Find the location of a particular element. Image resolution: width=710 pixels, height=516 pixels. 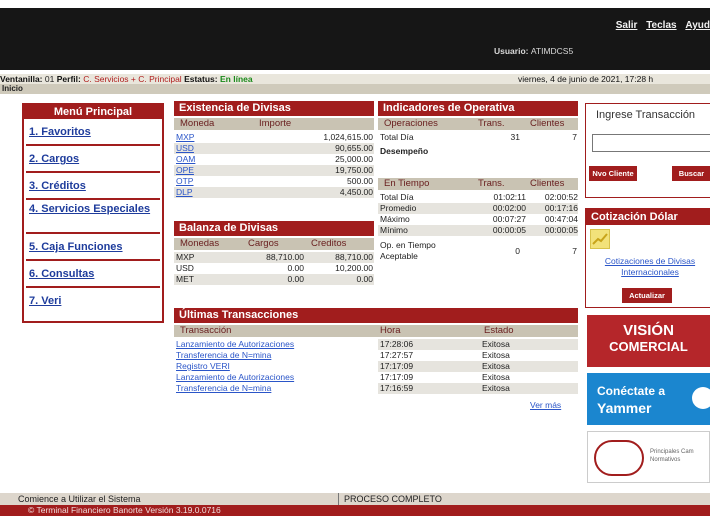

tiempo-clientes: 00:00:05 is located at coordinates (561, 230).